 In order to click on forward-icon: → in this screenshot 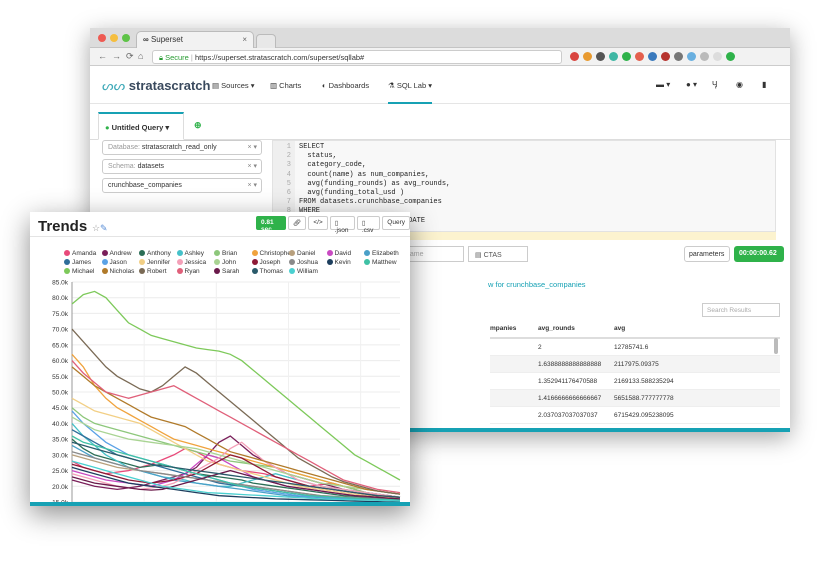, I will do `click(116, 56)`.